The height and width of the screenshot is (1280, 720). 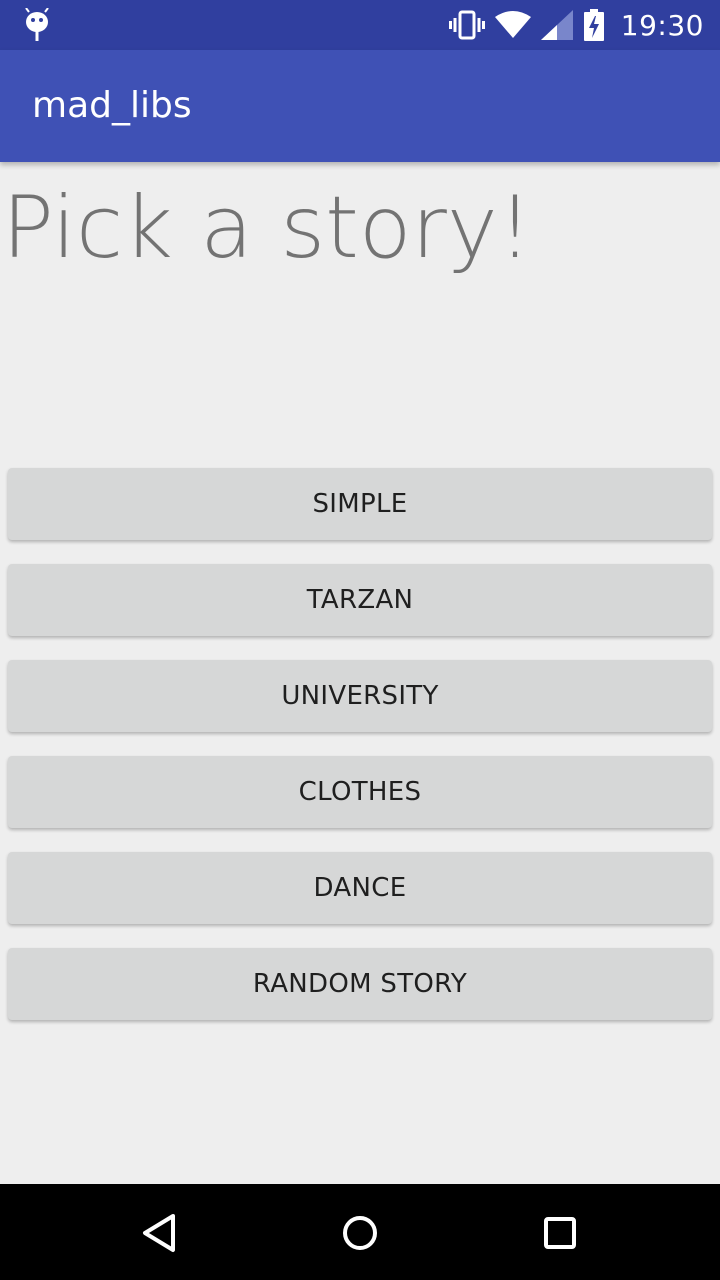 What do you see at coordinates (112, 105) in the screenshot?
I see `app-title: mad_libs` at bounding box center [112, 105].